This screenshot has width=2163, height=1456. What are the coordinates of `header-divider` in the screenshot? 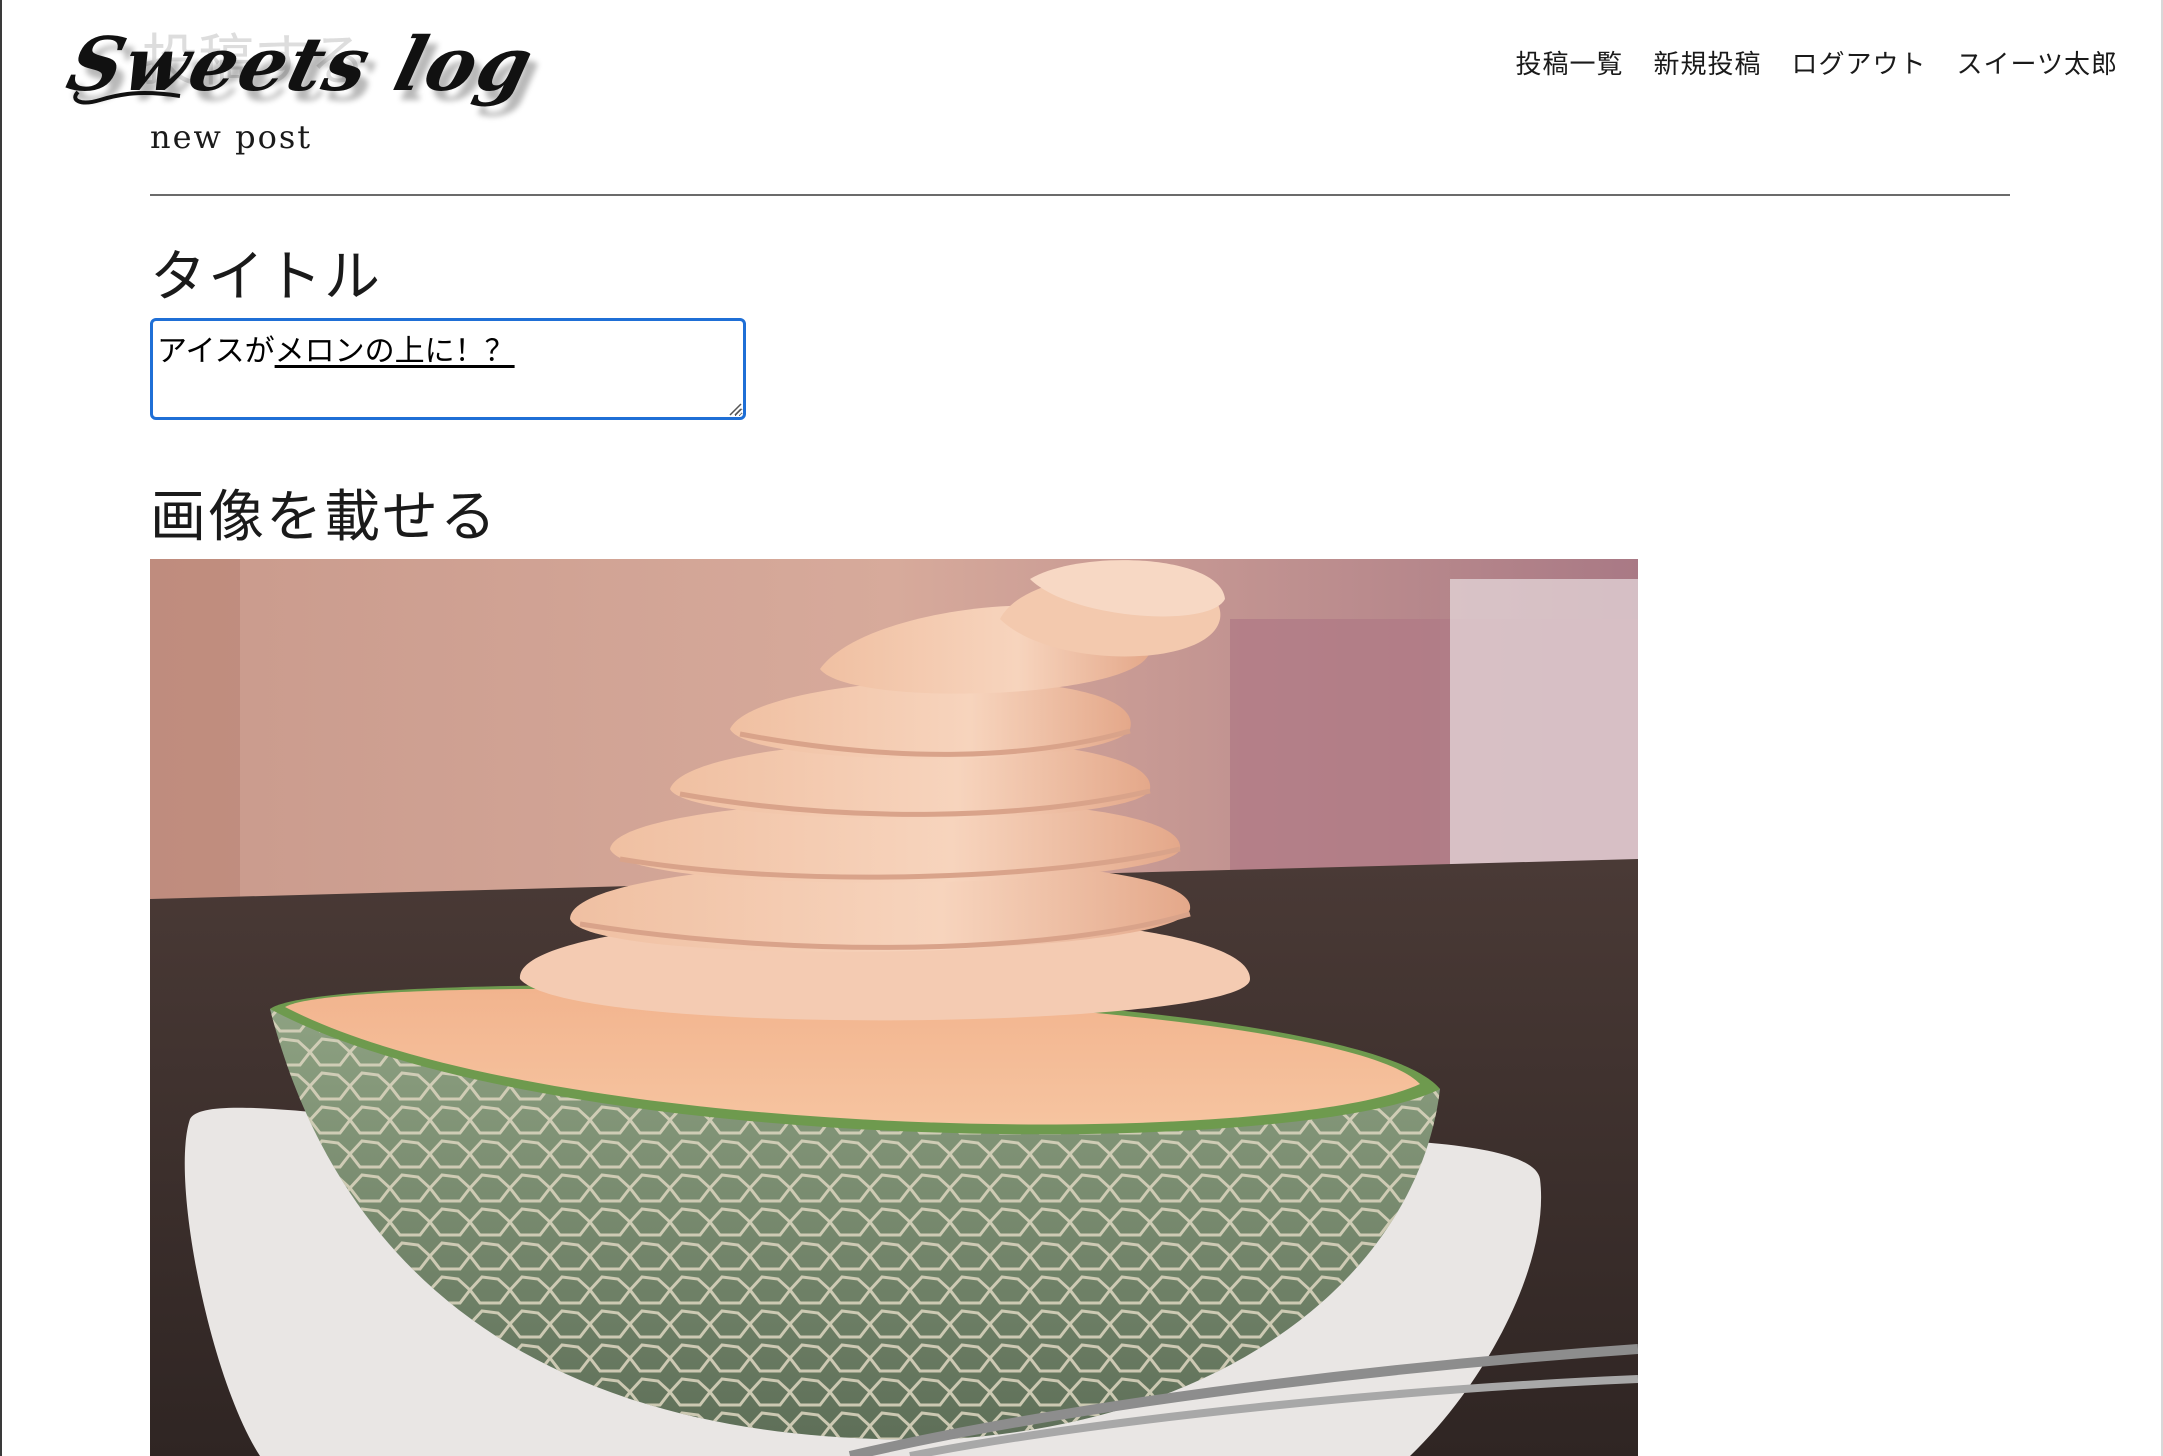 It's located at (1080, 195).